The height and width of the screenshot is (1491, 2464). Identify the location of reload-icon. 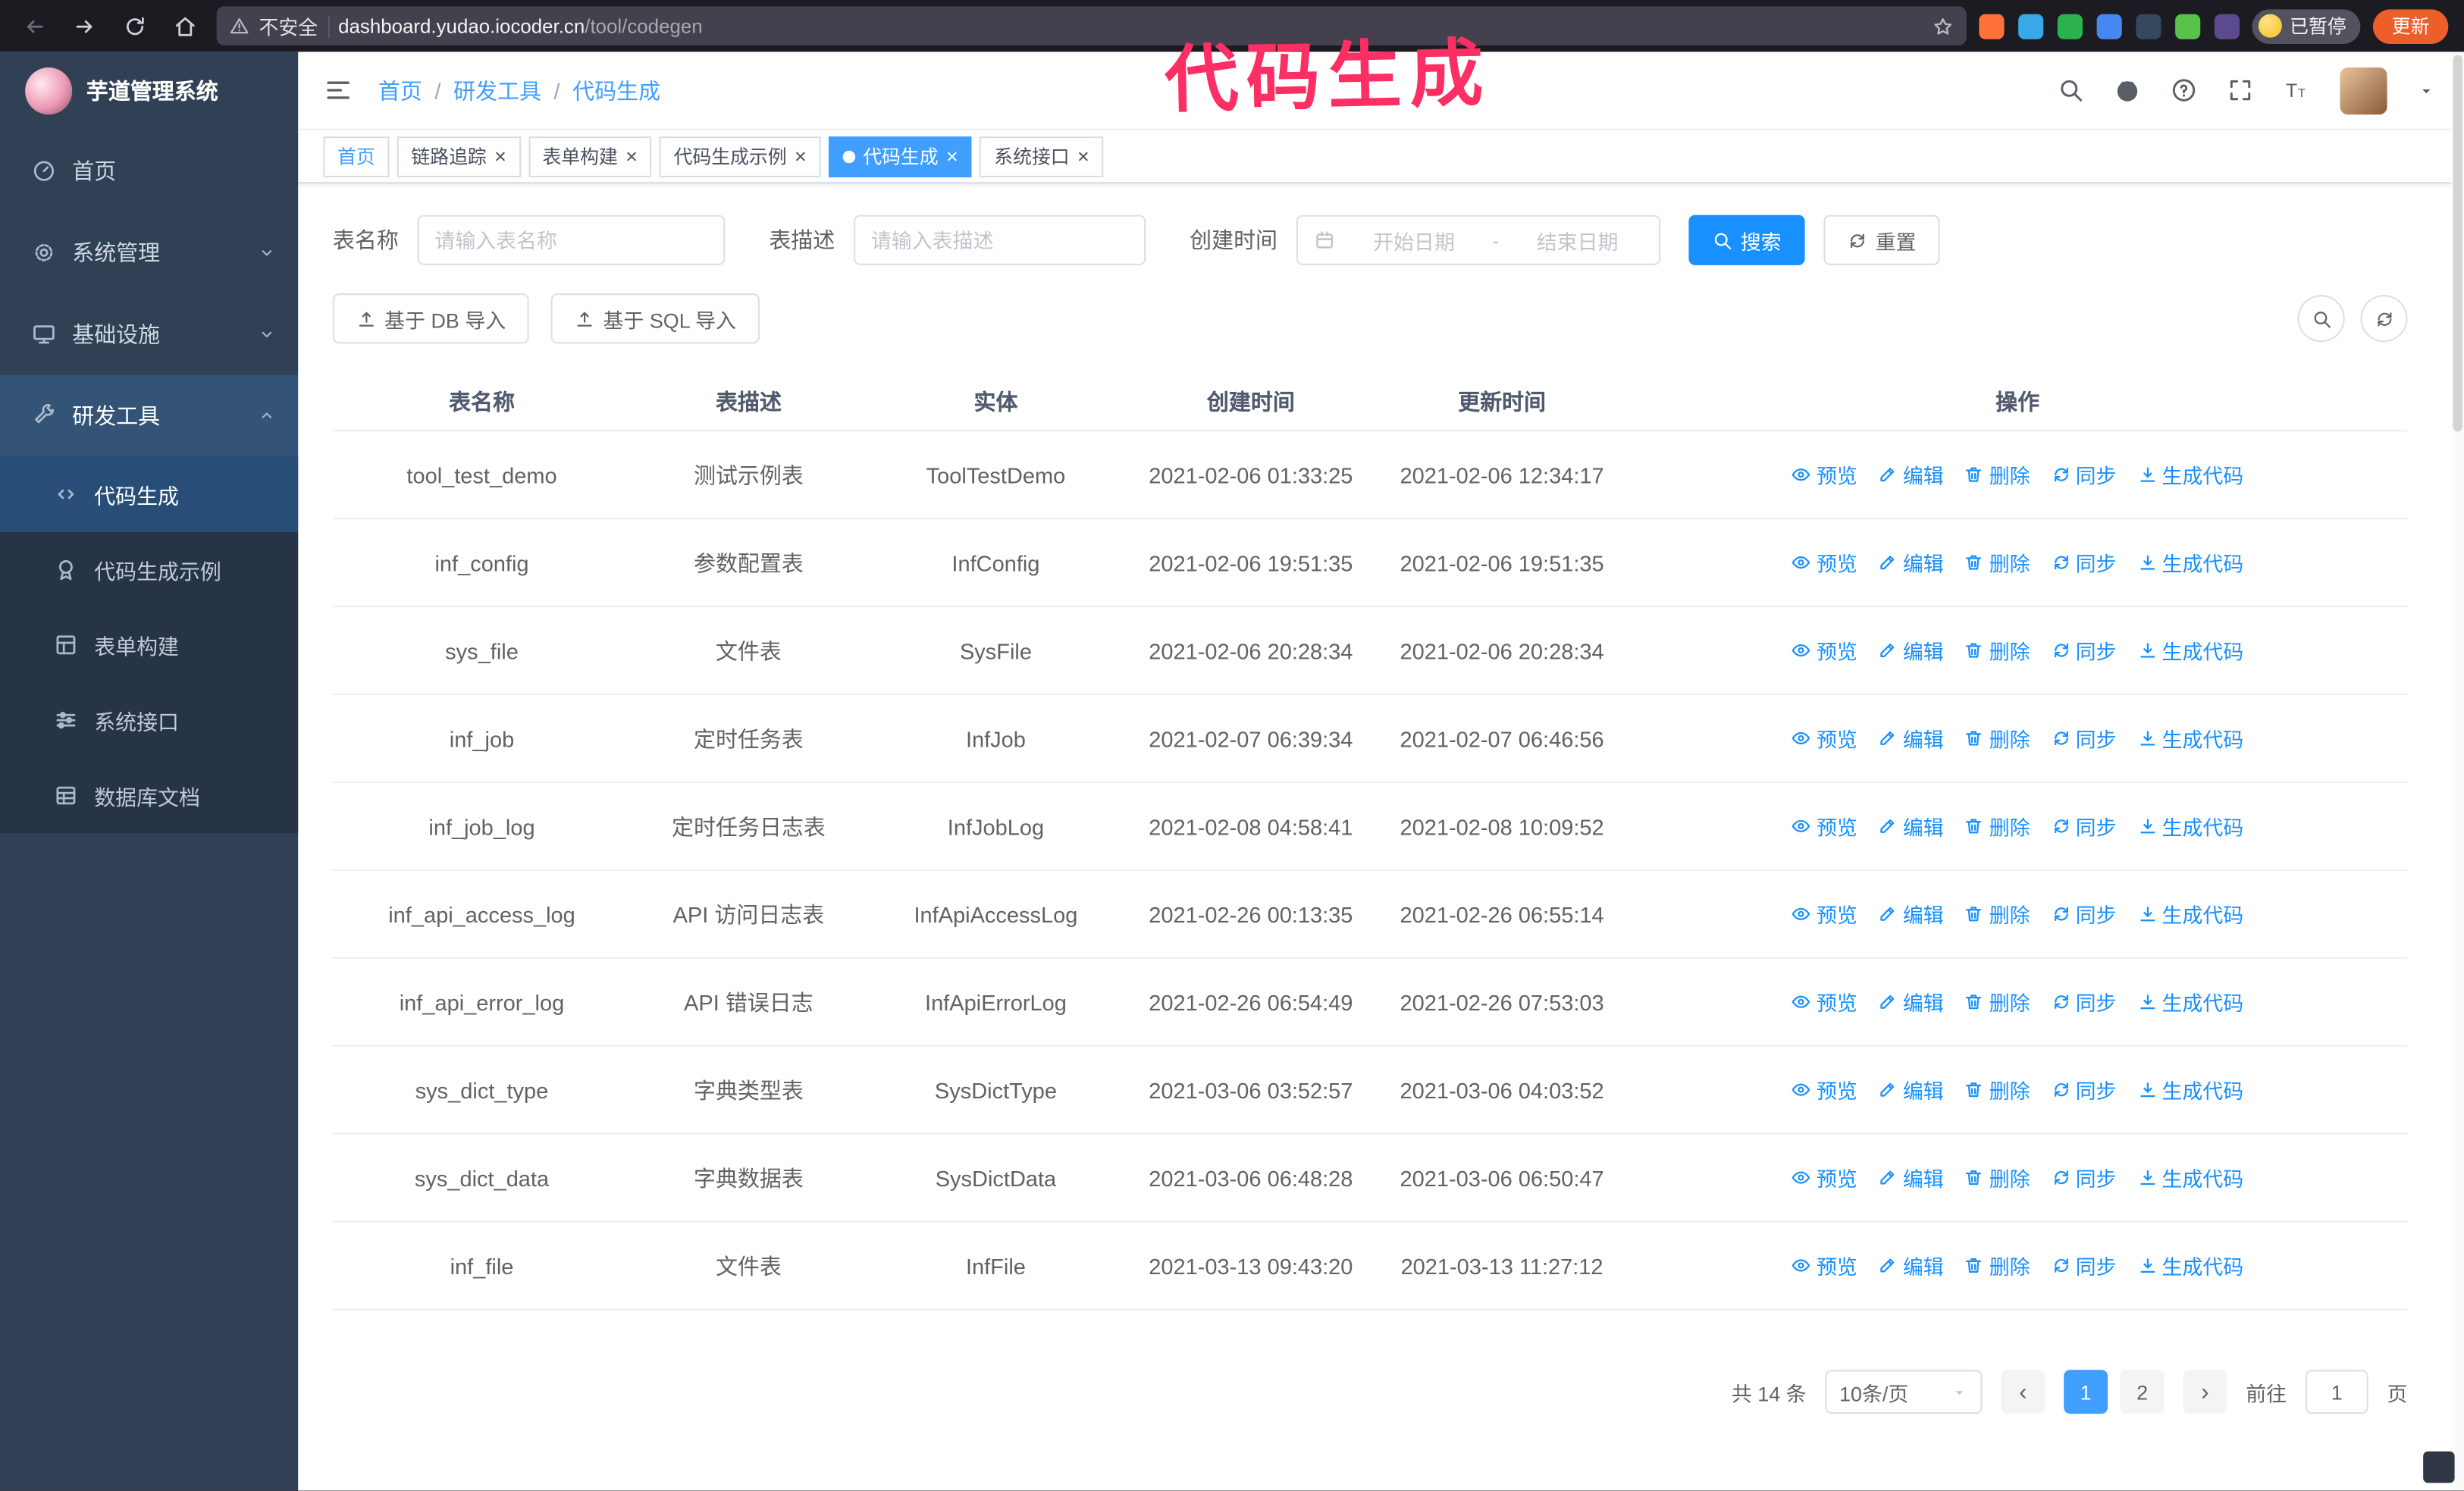
(135, 26).